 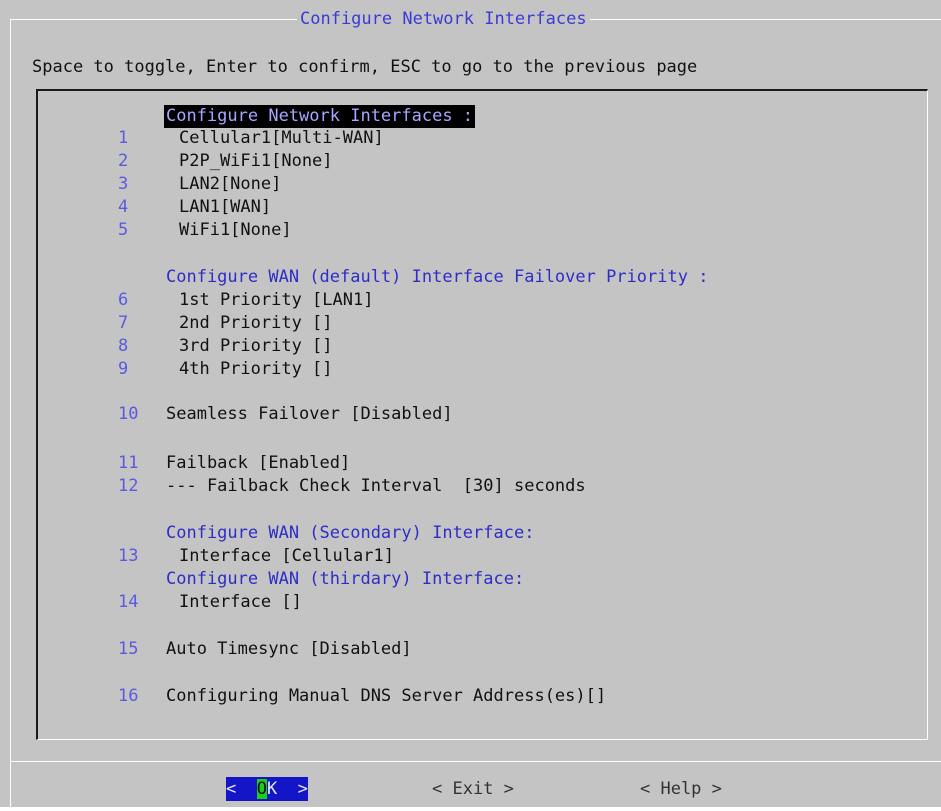 I want to click on item-number: 3, so click(x=123, y=184).